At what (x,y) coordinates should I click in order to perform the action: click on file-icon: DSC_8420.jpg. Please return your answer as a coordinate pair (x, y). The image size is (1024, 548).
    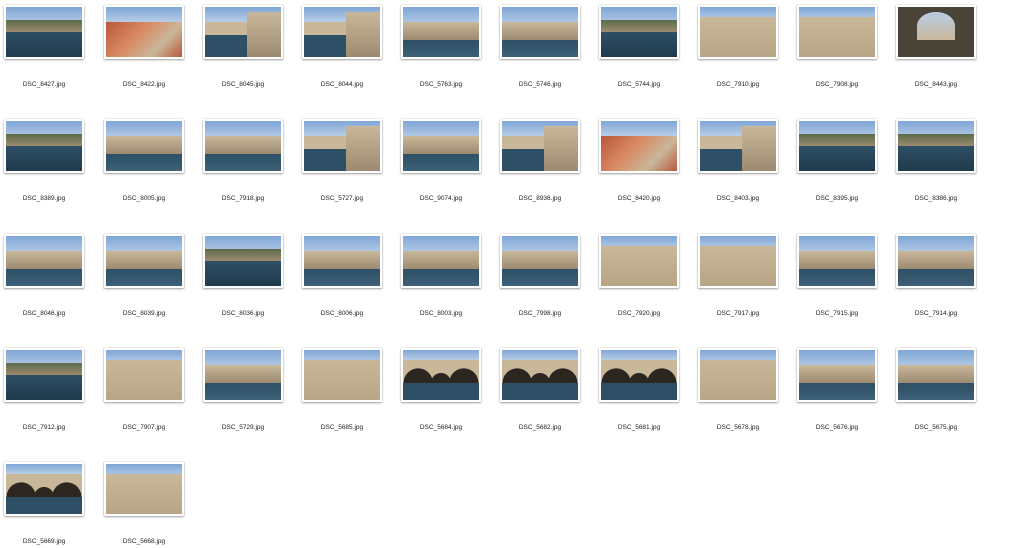
    Looking at the image, I should click on (639, 169).